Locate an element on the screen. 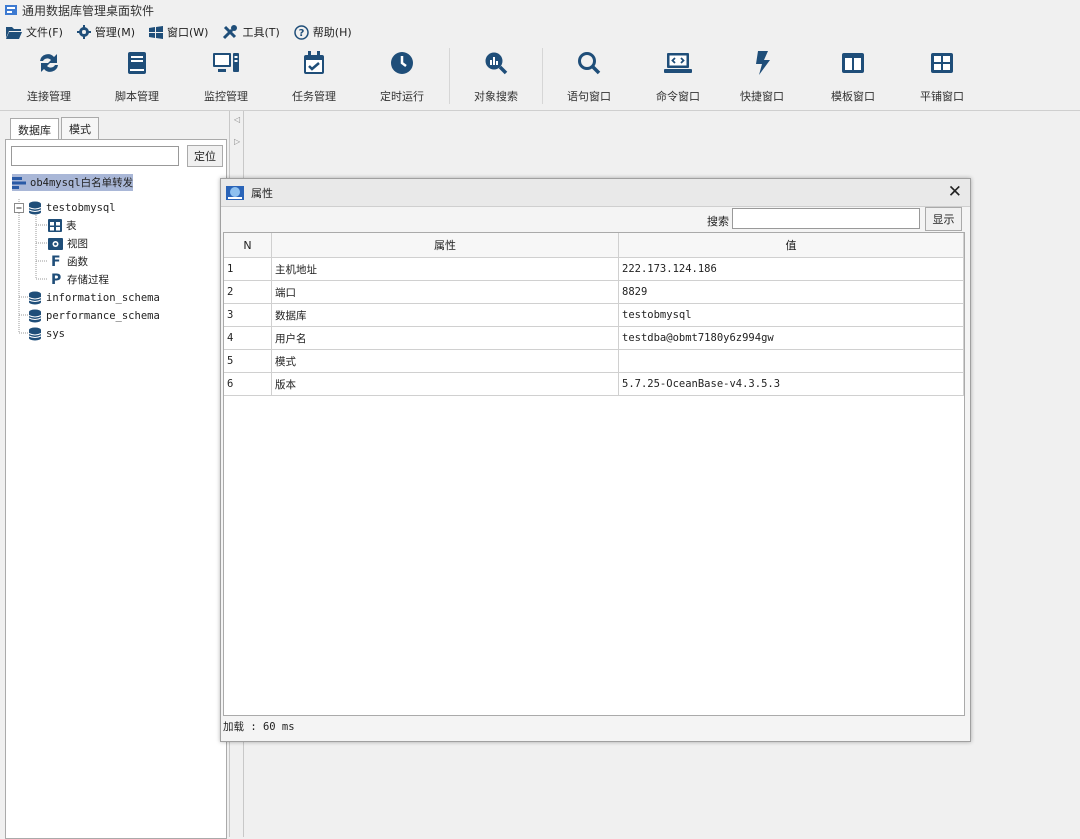 Image resolution: width=1080 pixels, height=839 pixels. menu-help: ? 帮助(H) is located at coordinates (323, 32).